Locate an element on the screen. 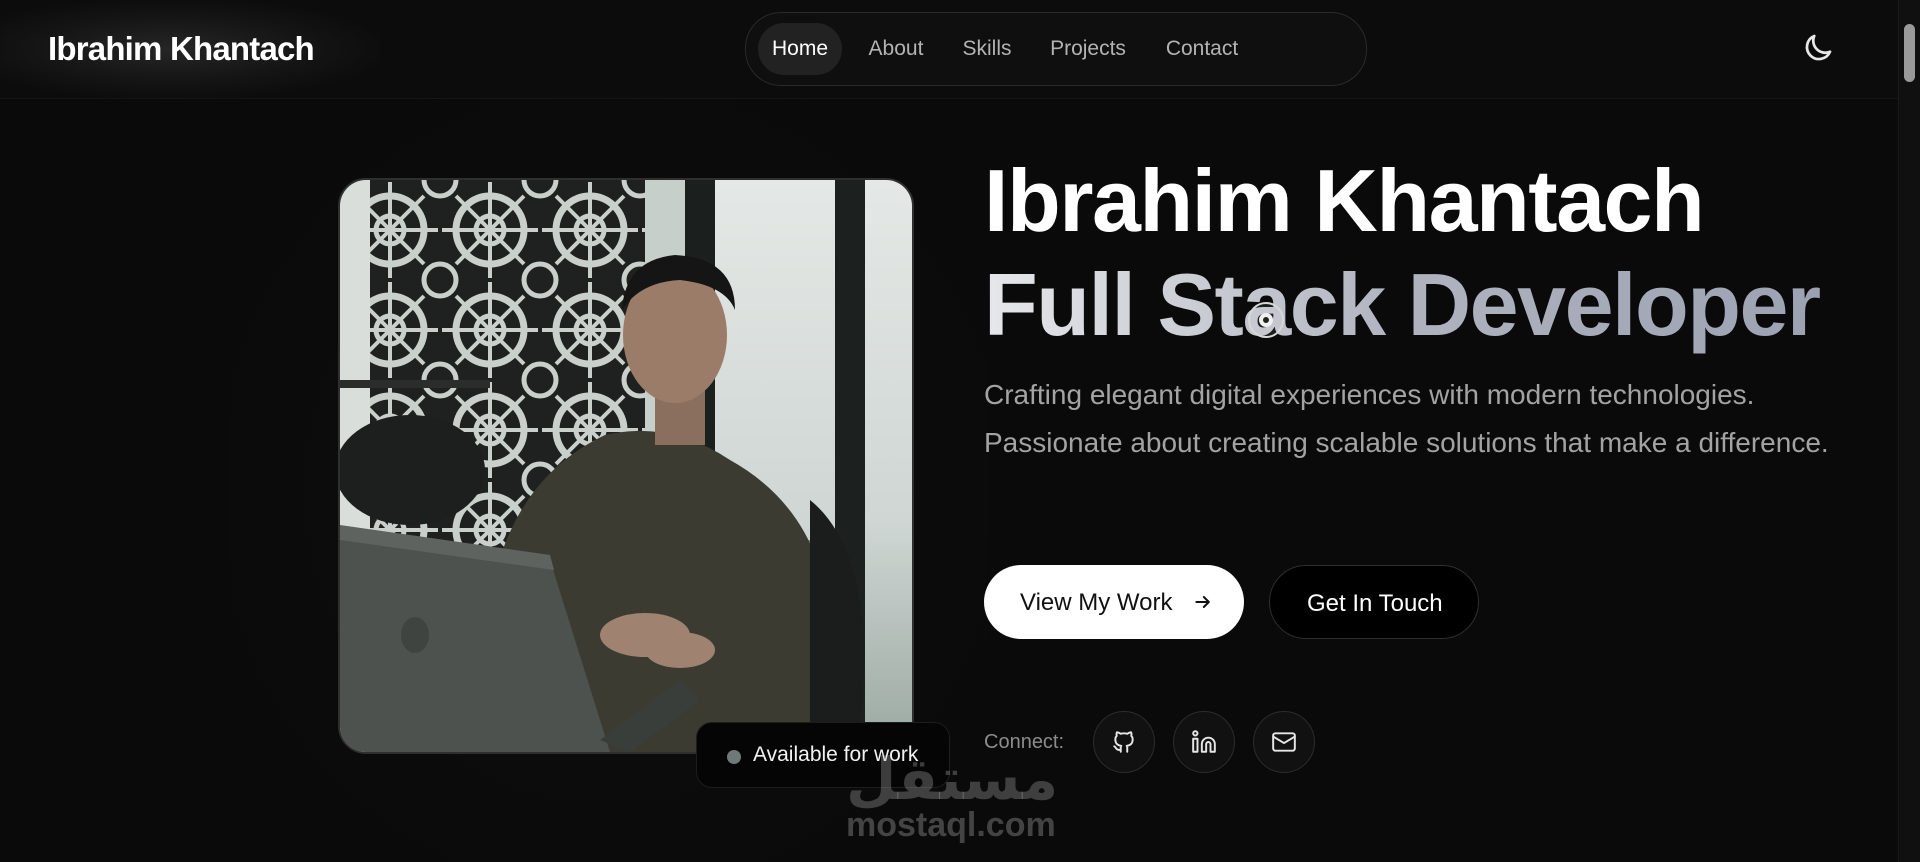 The width and height of the screenshot is (1920, 862). view-my-work-label: View My Work is located at coordinates (1096, 602).